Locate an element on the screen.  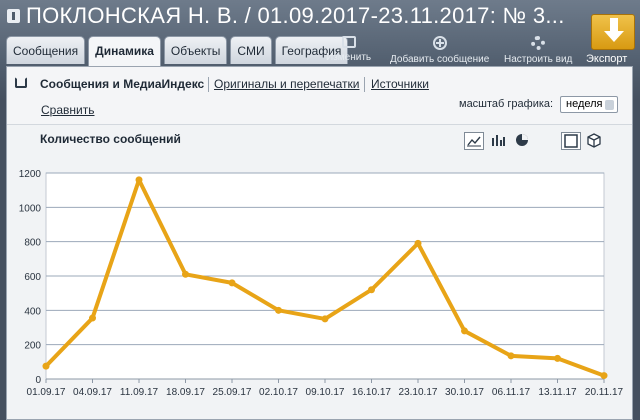
refresh-icon is located at coordinates (21, 82).